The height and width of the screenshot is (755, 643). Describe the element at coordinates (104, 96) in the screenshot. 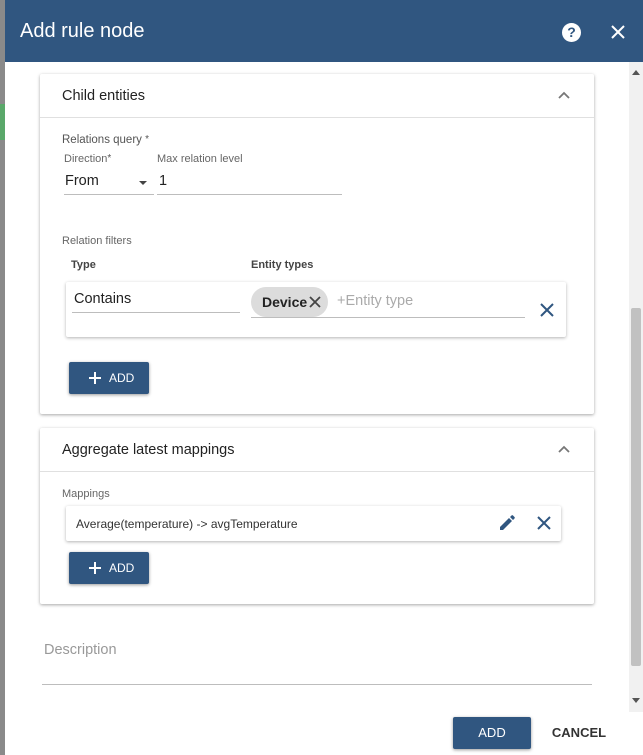

I see `child-entities-title: Child entities` at that location.